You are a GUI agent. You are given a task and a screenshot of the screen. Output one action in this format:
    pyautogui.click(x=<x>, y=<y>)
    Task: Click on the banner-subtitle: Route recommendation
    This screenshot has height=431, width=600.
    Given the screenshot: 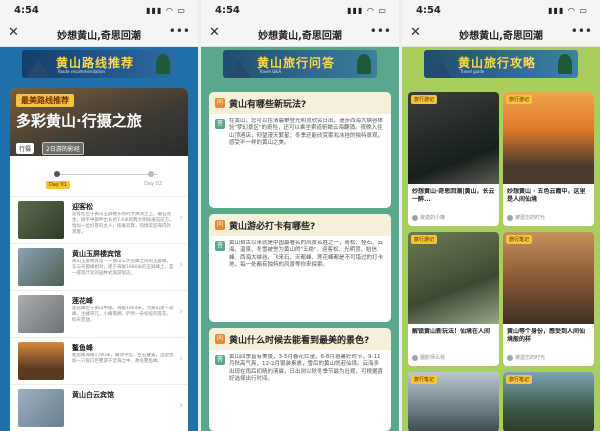 What is the action you would take?
    pyautogui.click(x=81, y=71)
    